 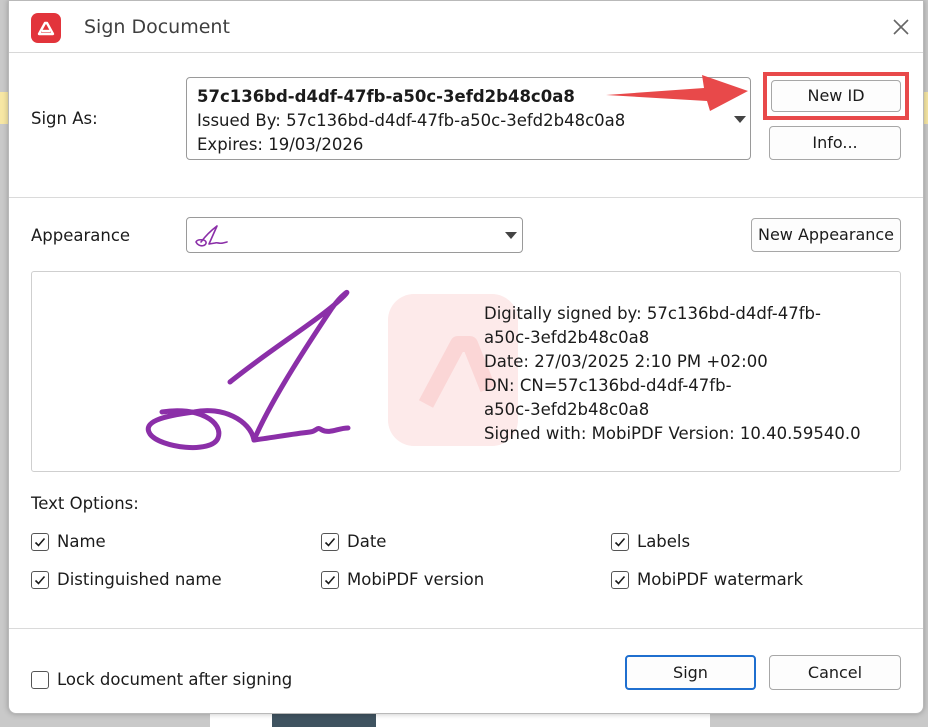 What do you see at coordinates (826, 235) in the screenshot?
I see `new-appearance-button: New Appearance` at bounding box center [826, 235].